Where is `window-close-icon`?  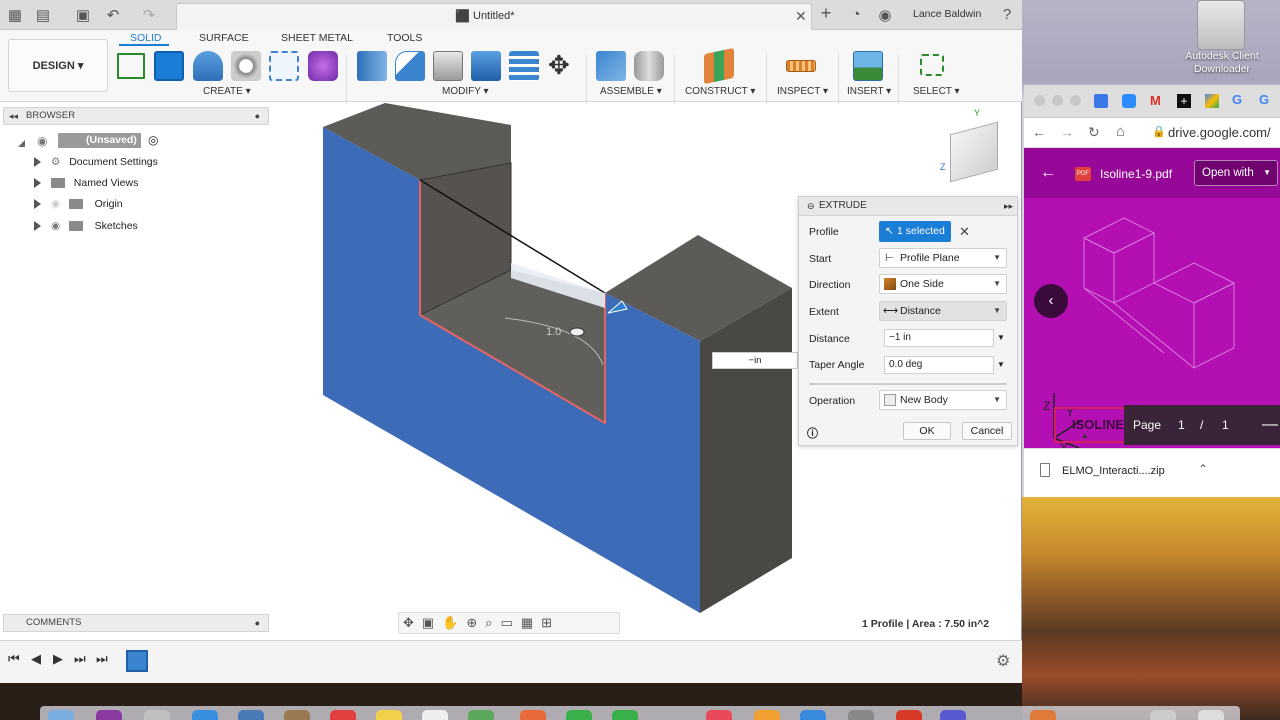
window-close-icon is located at coordinates (1039, 100).